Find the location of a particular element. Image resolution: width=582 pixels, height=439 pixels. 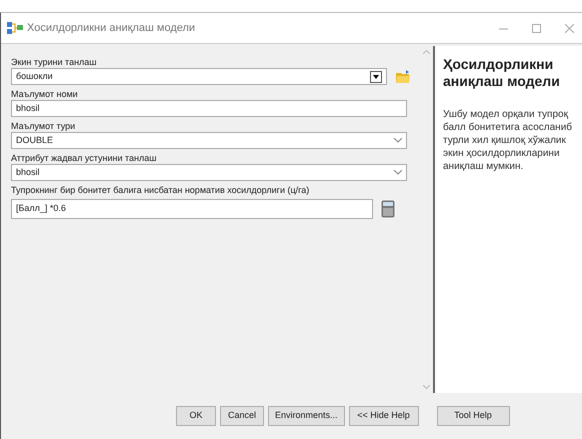

field-label: Маълумот тури is located at coordinates (43, 126).